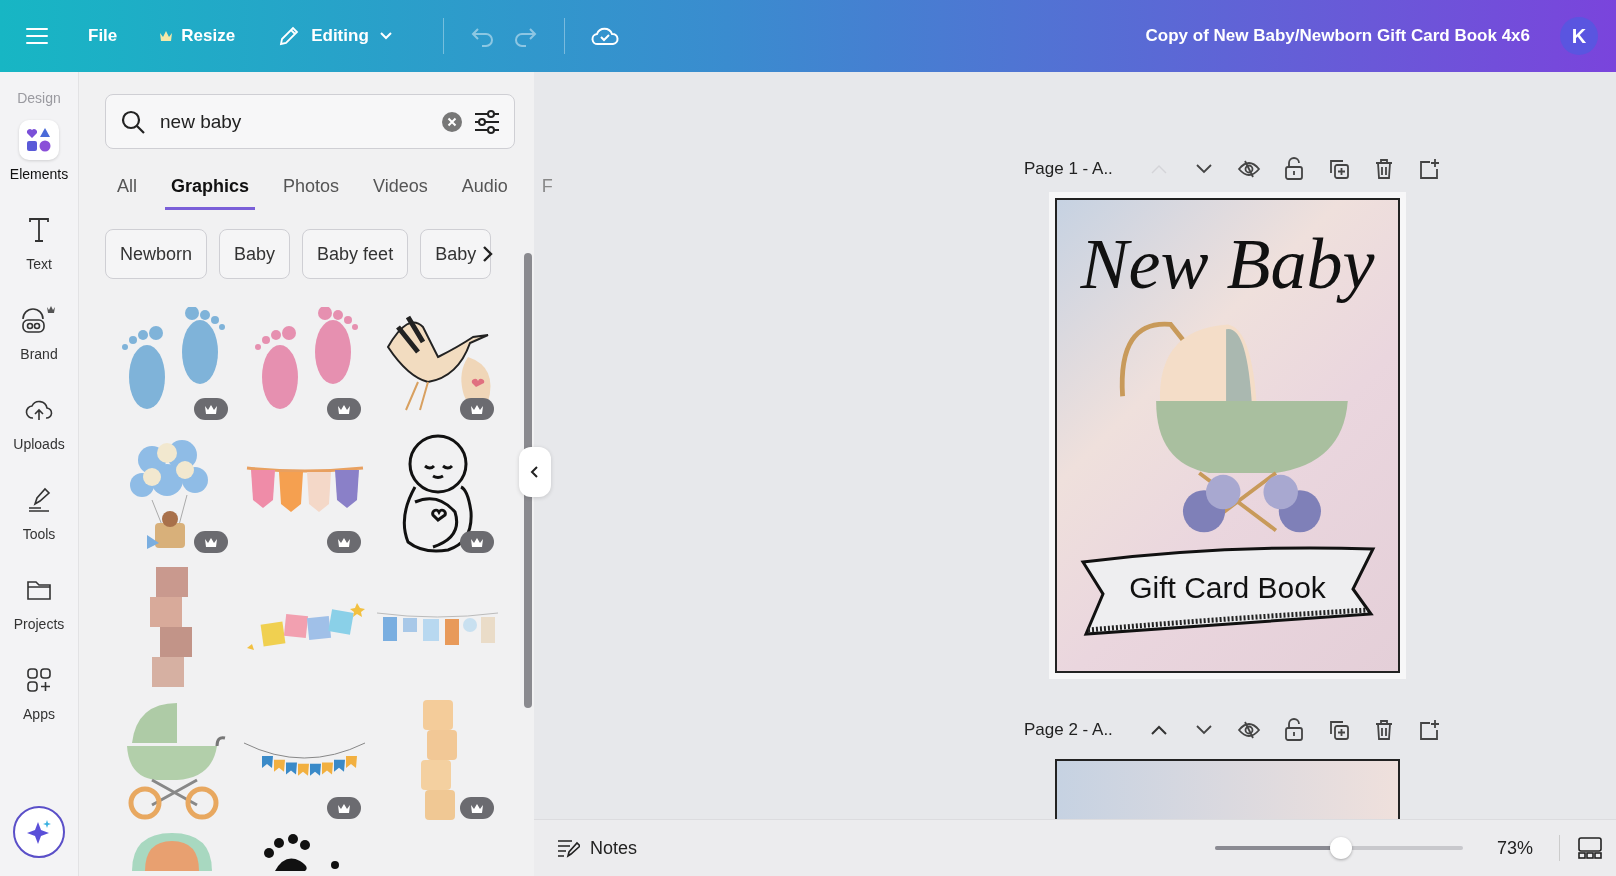 This screenshot has width=1616, height=876. I want to click on category-tab: Audio, so click(484, 186).